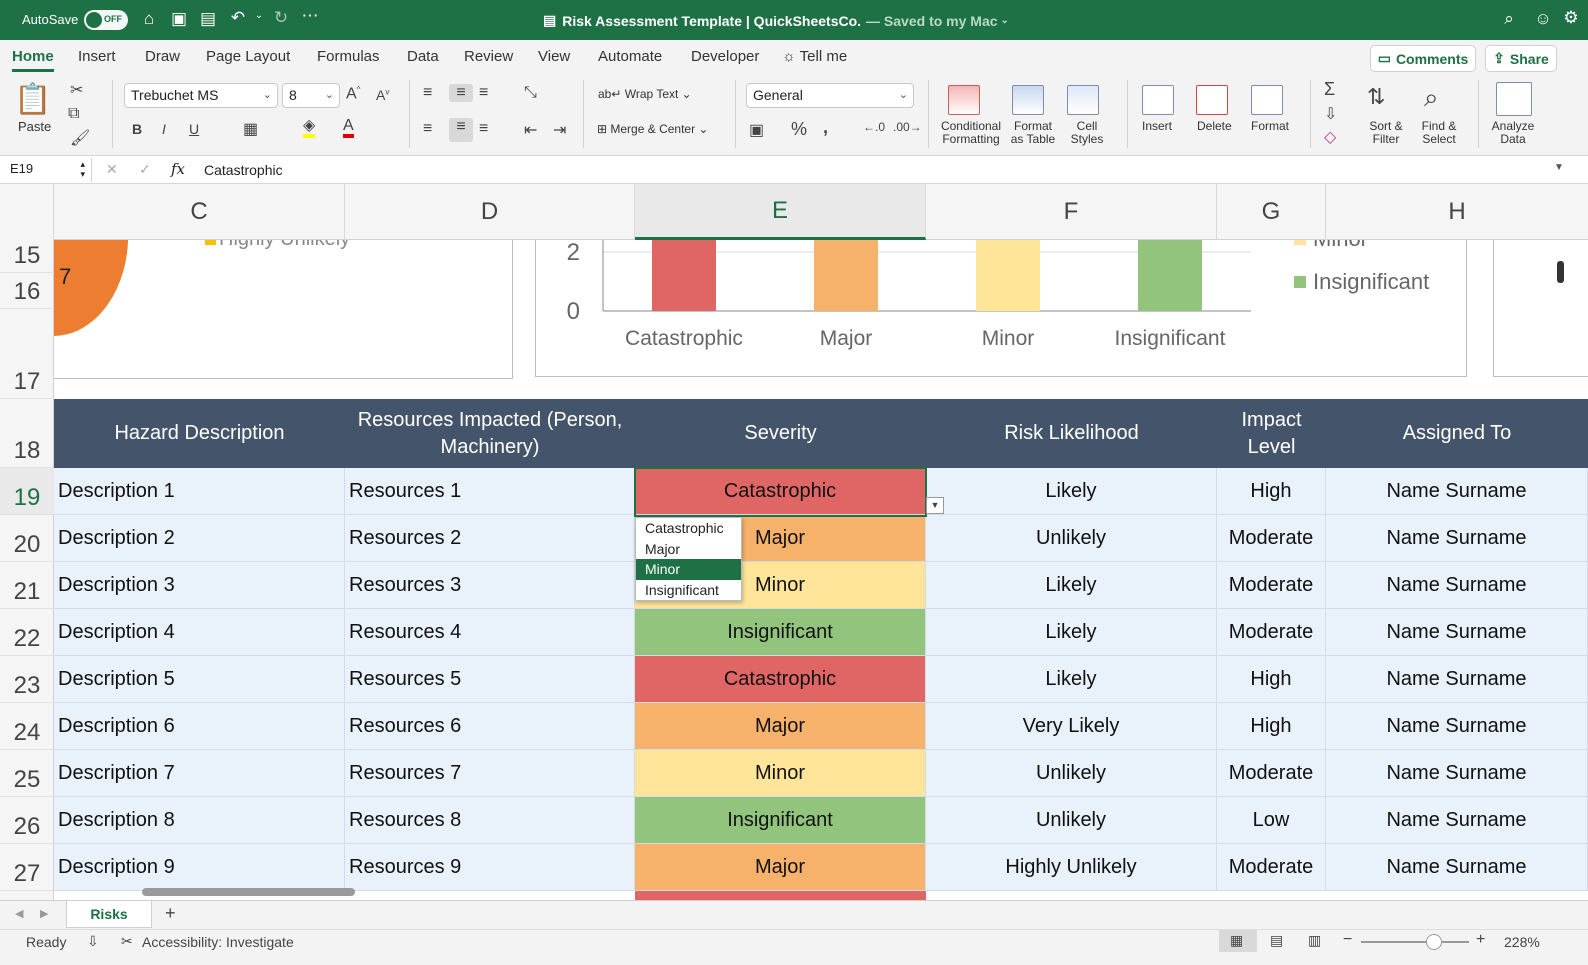 The width and height of the screenshot is (1588, 965). What do you see at coordinates (179, 19) in the screenshot?
I see `save-icon: ▣` at bounding box center [179, 19].